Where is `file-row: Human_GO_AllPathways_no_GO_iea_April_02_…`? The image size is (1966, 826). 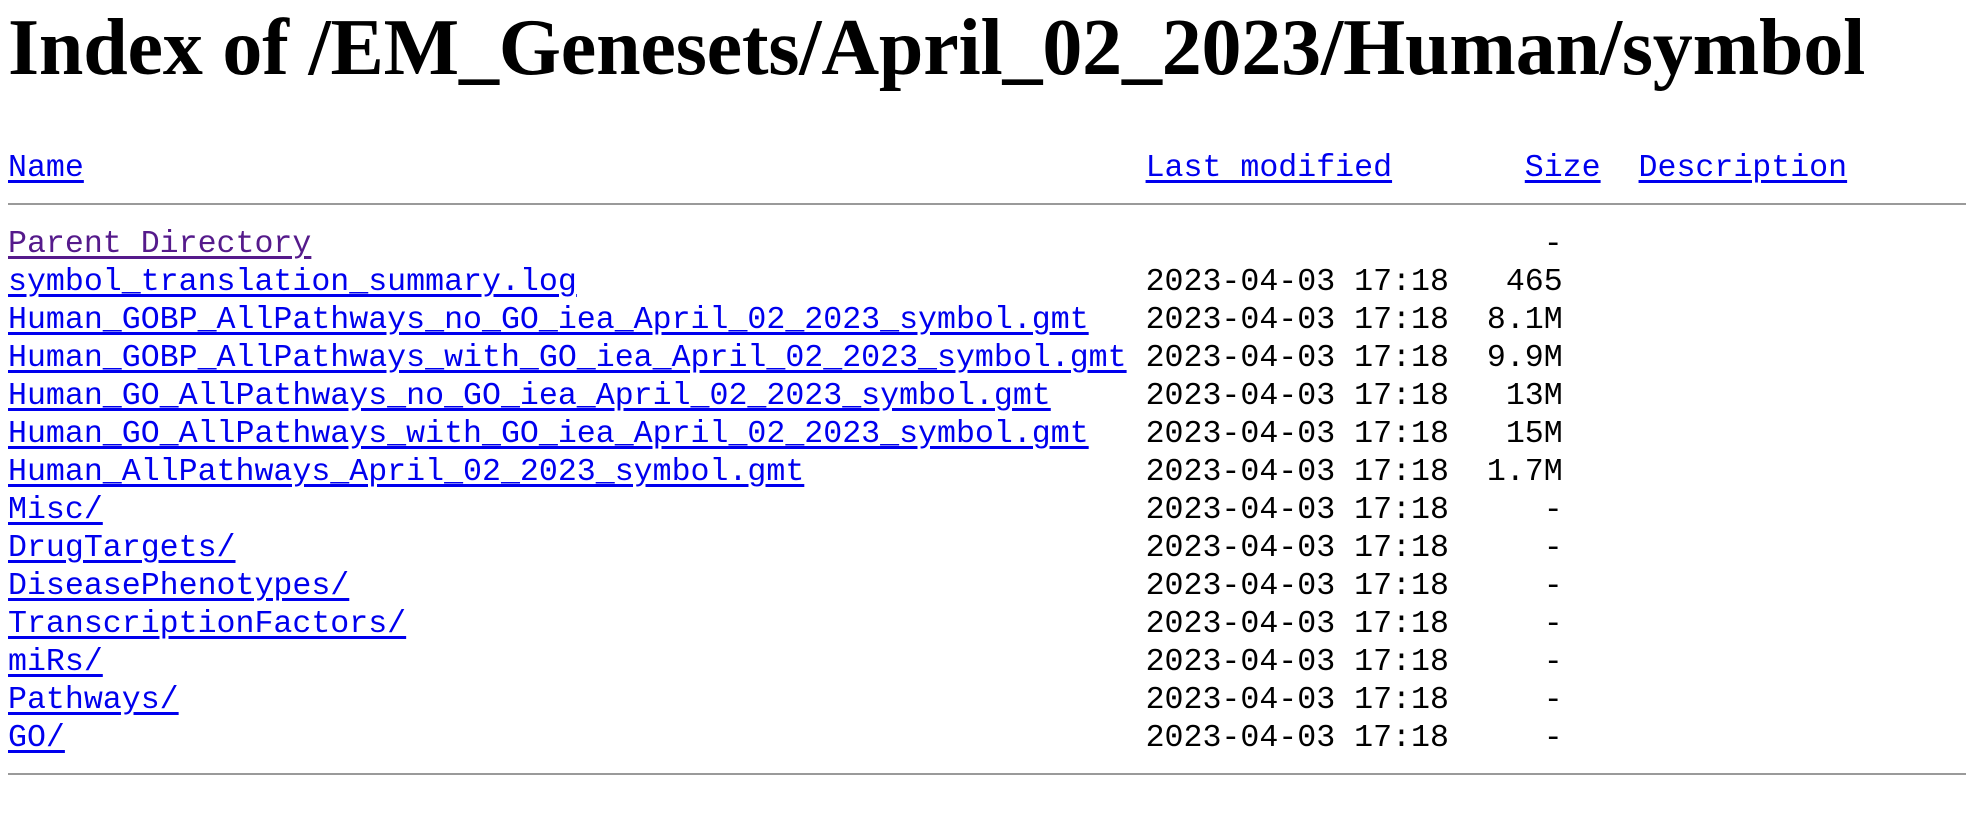
file-row: Human_GO_AllPathways_no_GO_iea_April_02_… is located at coordinates (927, 397).